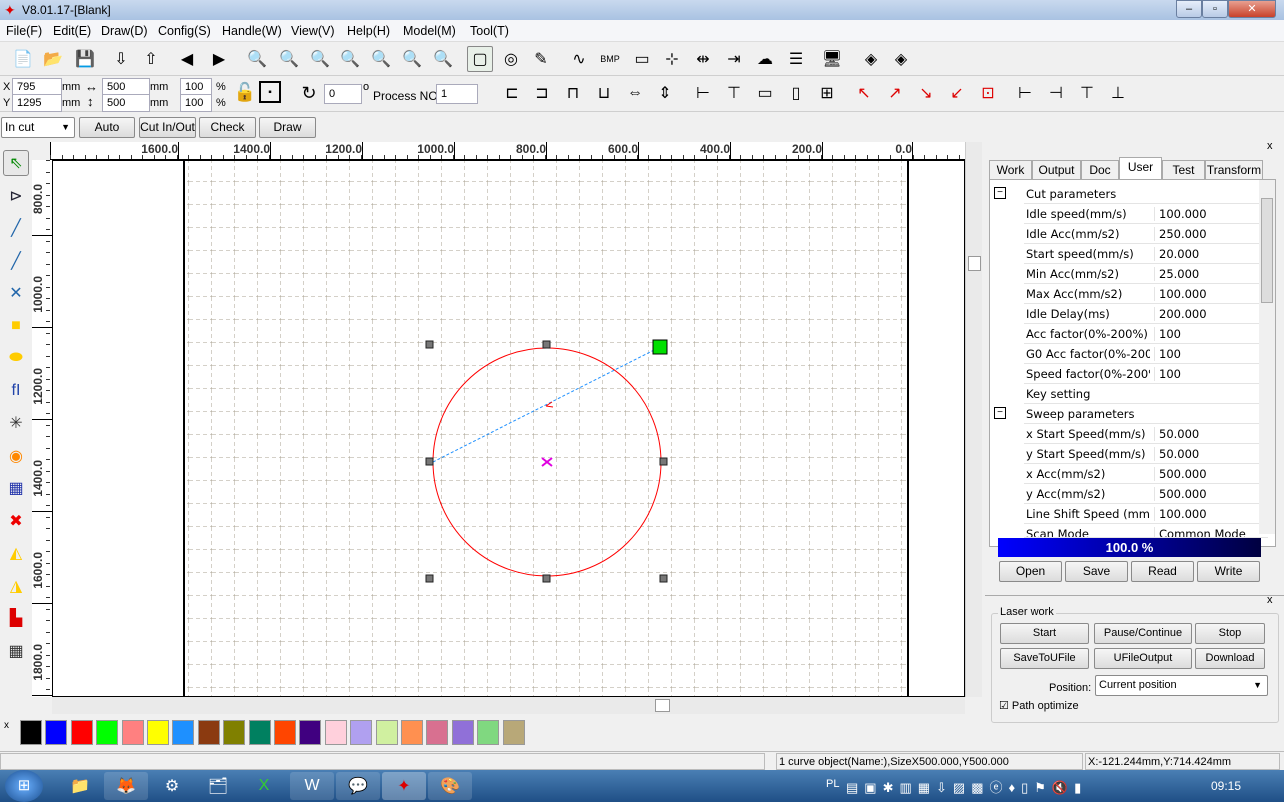 The image size is (1284, 802). Describe the element at coordinates (16, 488) in the screenshot. I see `grid-array-icon: ▦` at that location.